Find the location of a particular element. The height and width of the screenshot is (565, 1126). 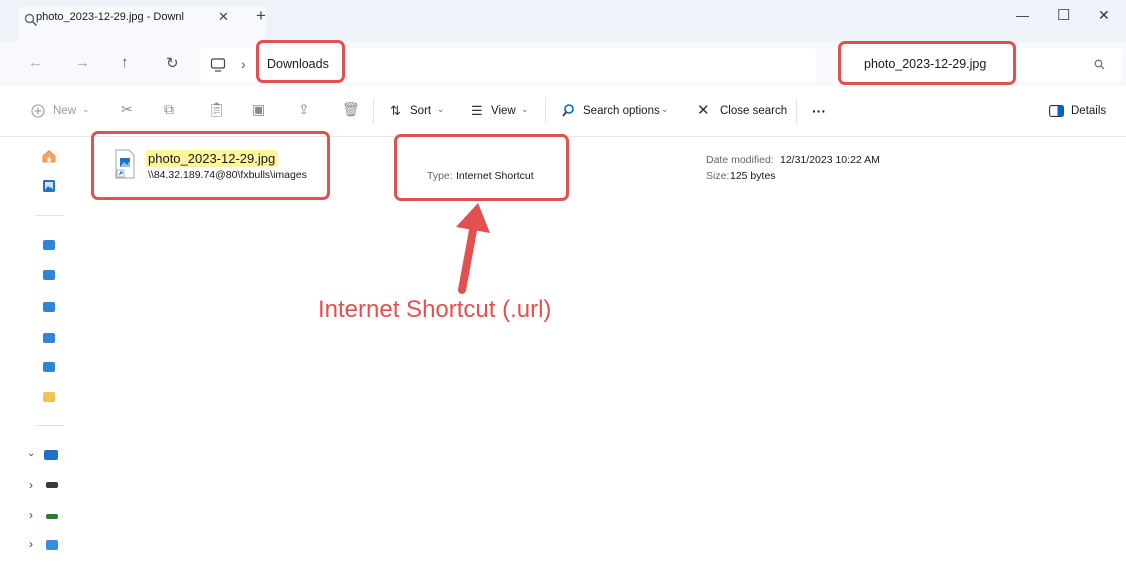

new-tab-button: + is located at coordinates (261, 16).